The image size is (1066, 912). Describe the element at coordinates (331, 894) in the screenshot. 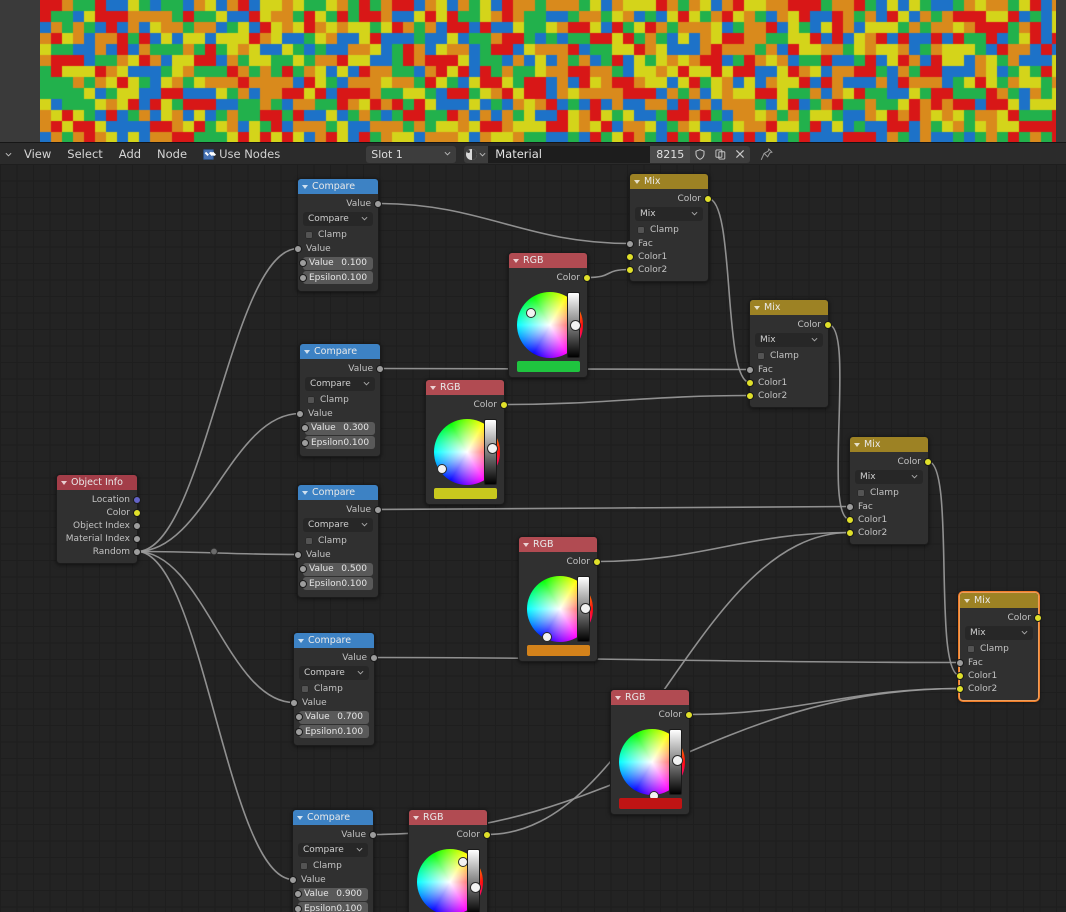

I see `value-field: Value 0.900` at that location.